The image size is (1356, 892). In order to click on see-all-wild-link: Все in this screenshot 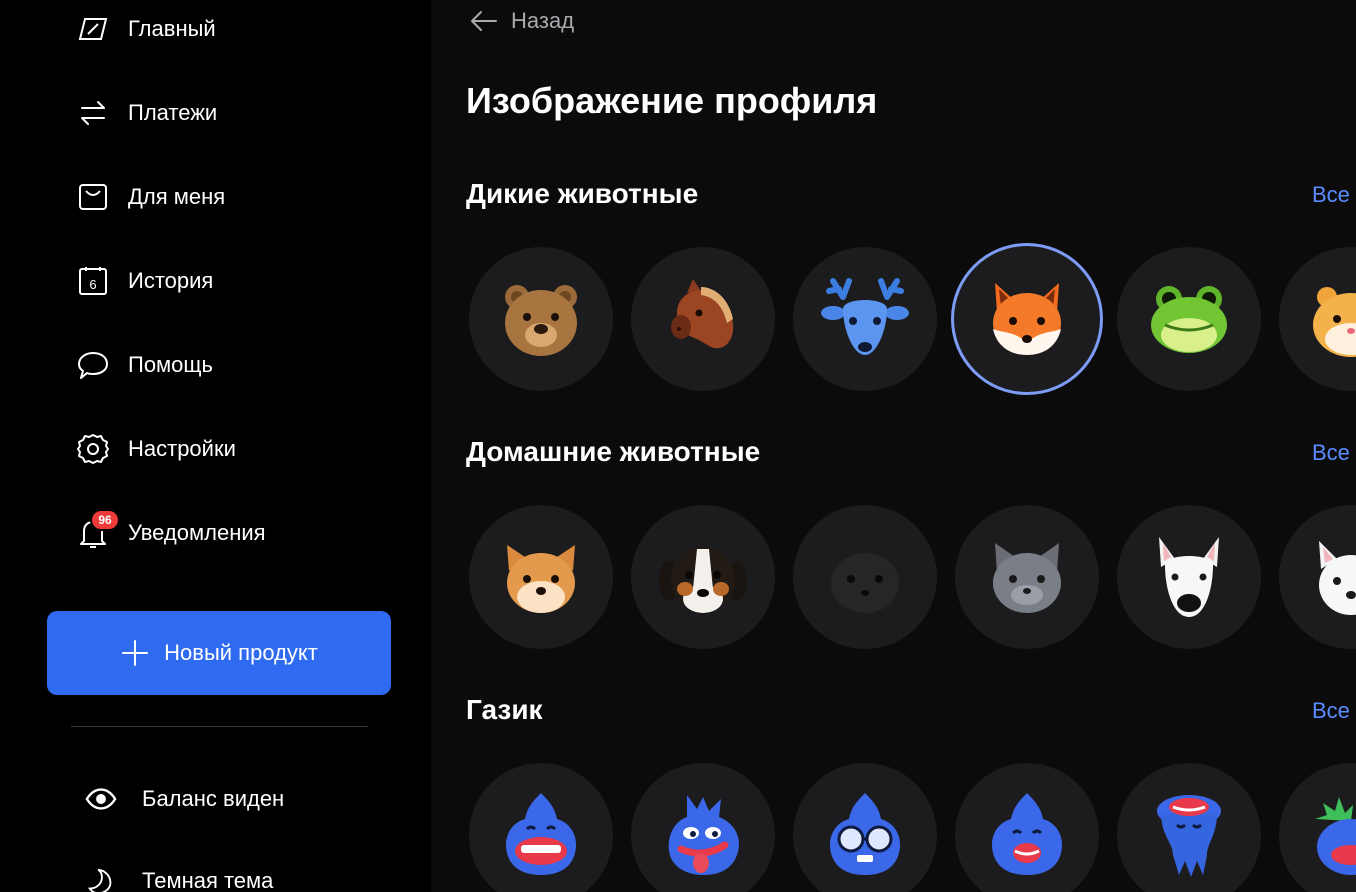, I will do `click(1331, 195)`.